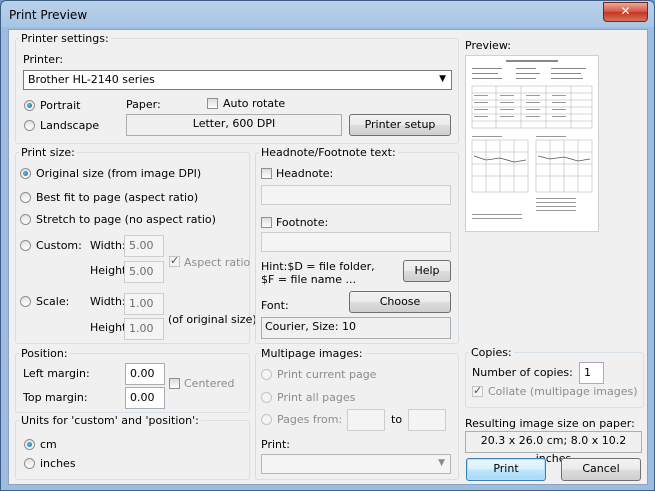 This screenshot has width=655, height=491. I want to click on footnote-input, so click(356, 242).